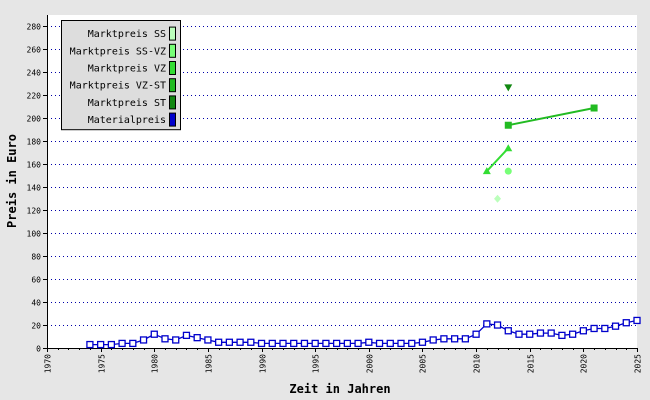 Image resolution: width=650 pixels, height=400 pixels. Describe the element at coordinates (127, 120) in the screenshot. I see `legend-label: Materialpreis` at that location.